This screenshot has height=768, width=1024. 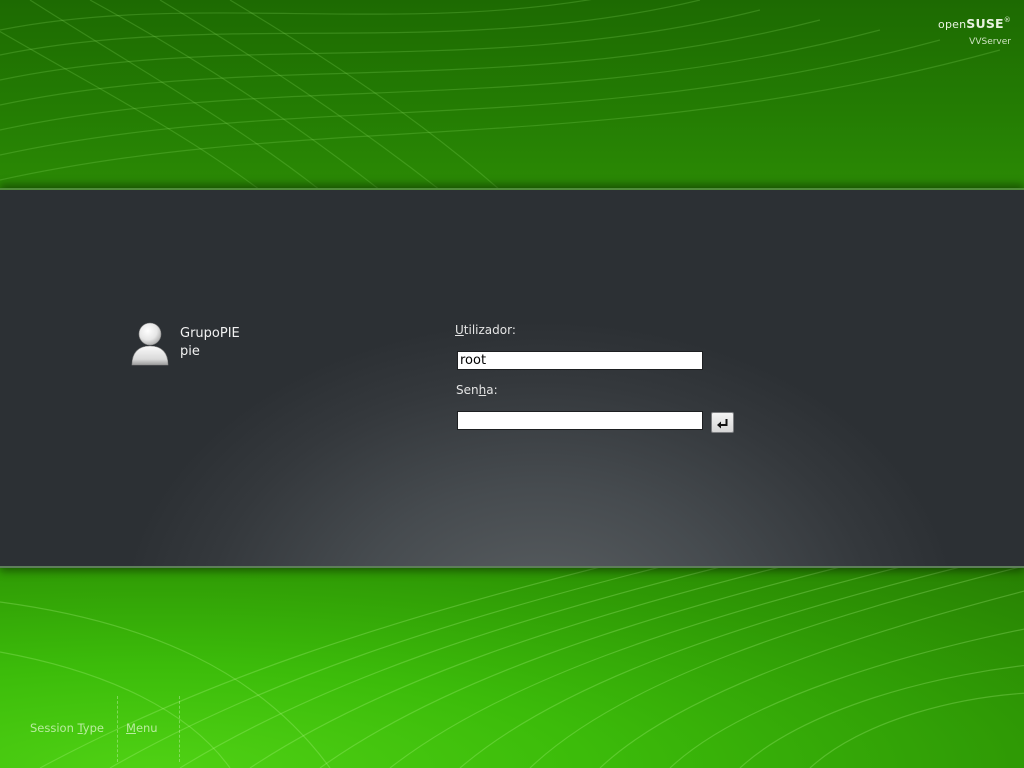 I want to click on session-type-rest: ype, so click(x=93, y=728).